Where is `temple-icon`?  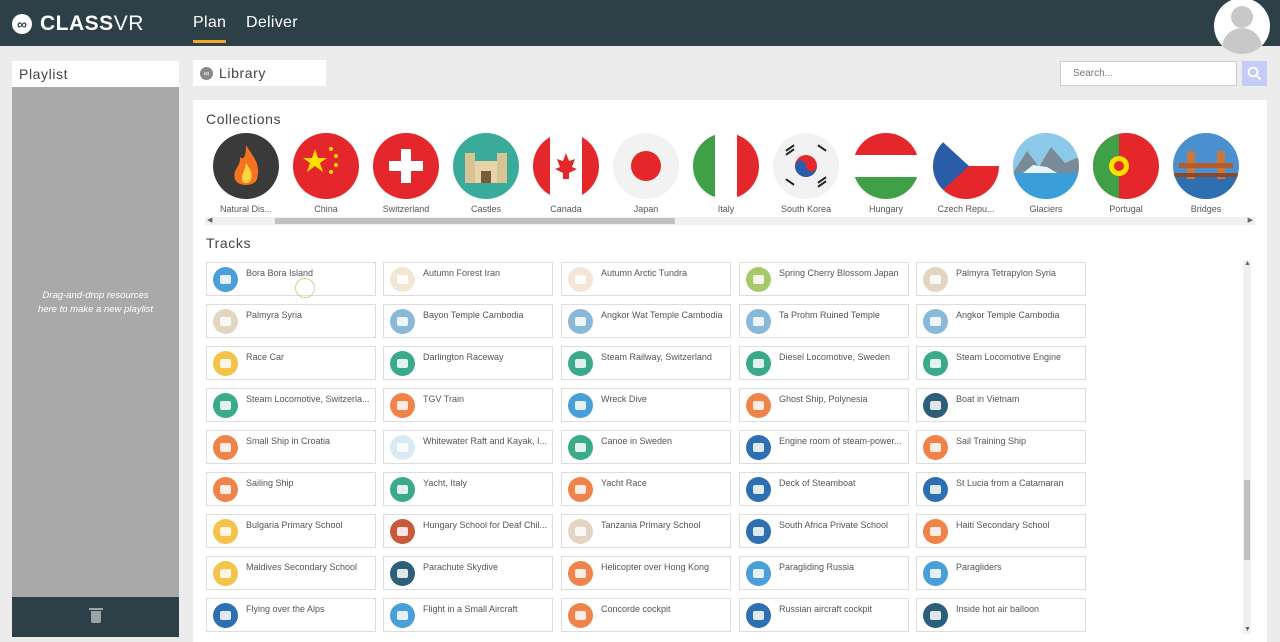
temple-icon is located at coordinates (402, 321).